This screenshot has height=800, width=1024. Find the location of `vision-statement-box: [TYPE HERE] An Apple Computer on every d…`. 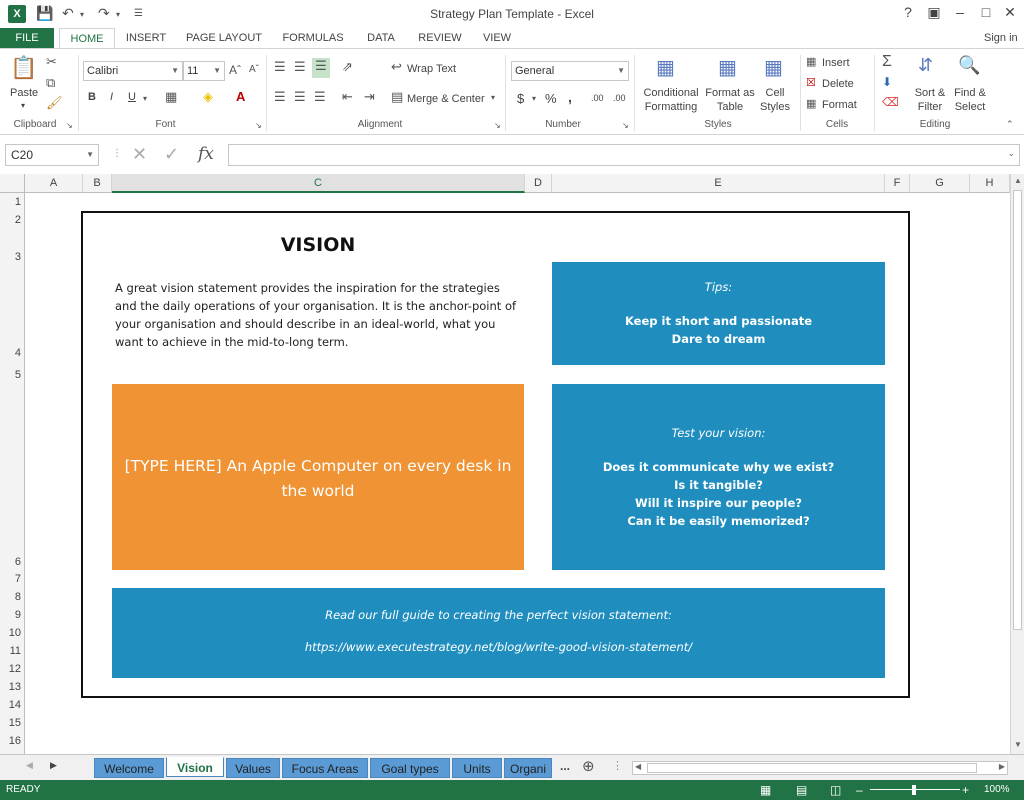

vision-statement-box: [TYPE HERE] An Apple Computer on every d… is located at coordinates (318, 477).